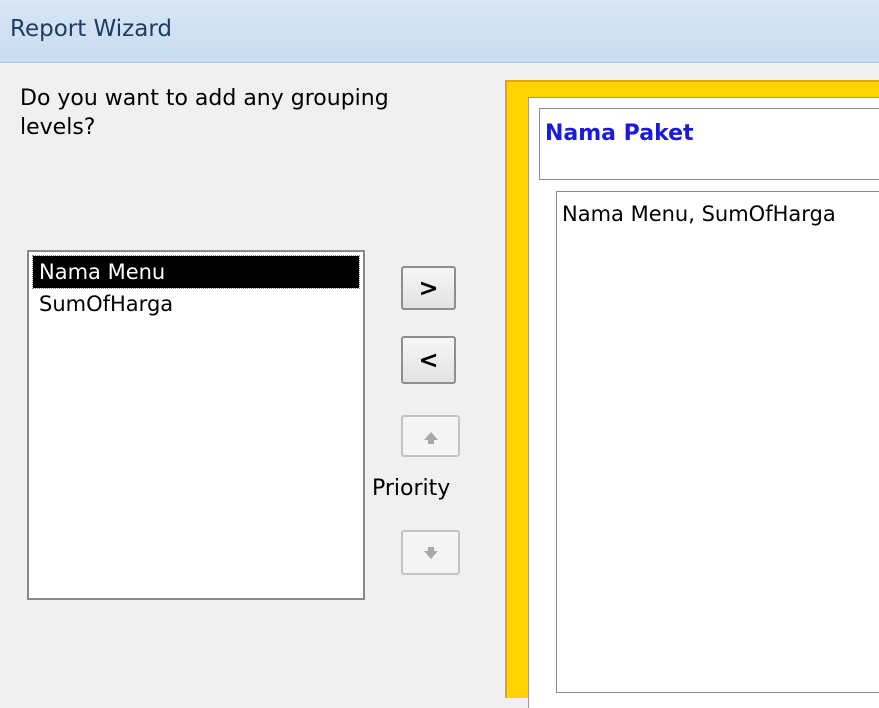 The height and width of the screenshot is (708, 879). What do you see at coordinates (439, 31) in the screenshot?
I see `title-bar: Report Wizard` at bounding box center [439, 31].